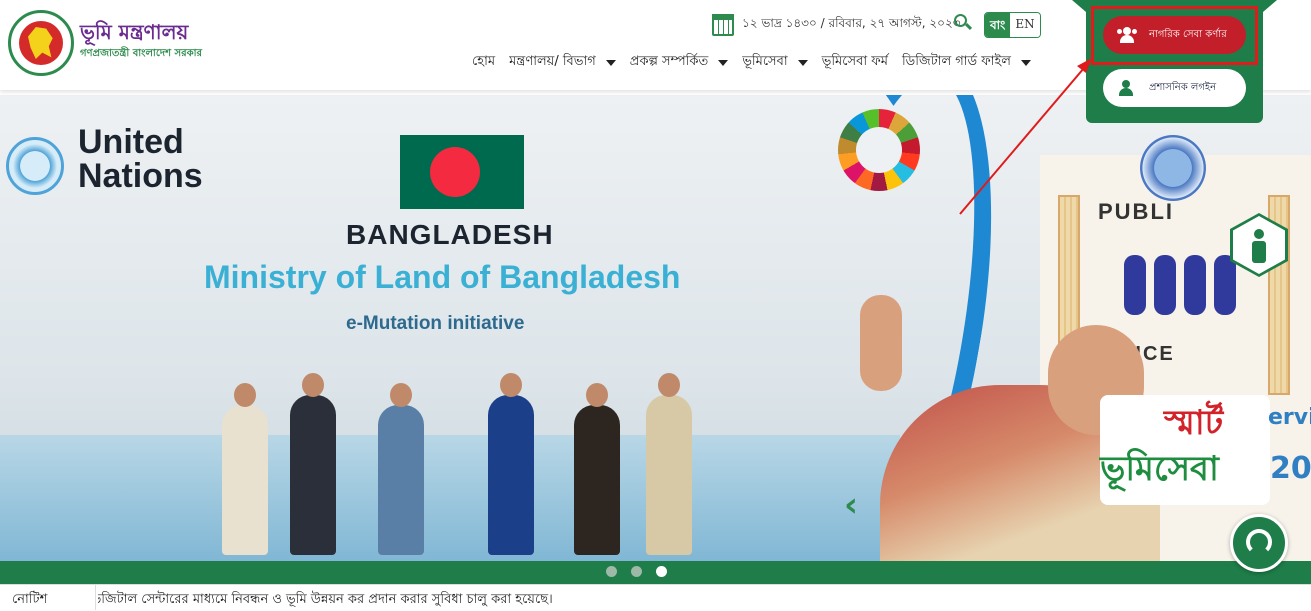 The width and height of the screenshot is (1311, 611). Describe the element at coordinates (956, 61) in the screenshot. I see `nav-label: ডিজিটাল গার্ড ফাইল` at that location.